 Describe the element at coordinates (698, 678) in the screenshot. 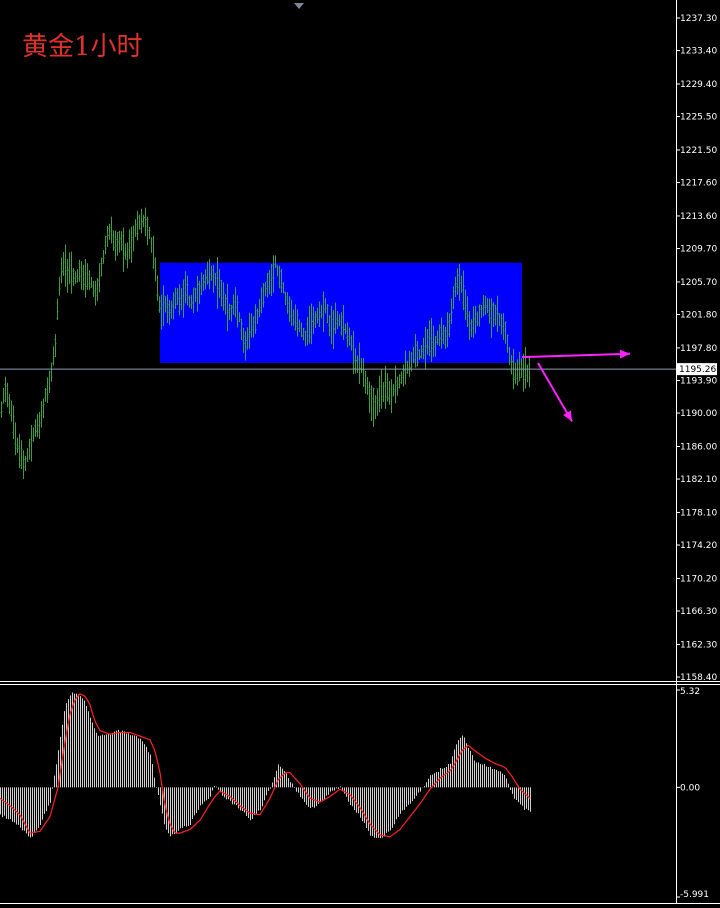

I see `price-tick-label: 1158.40` at that location.